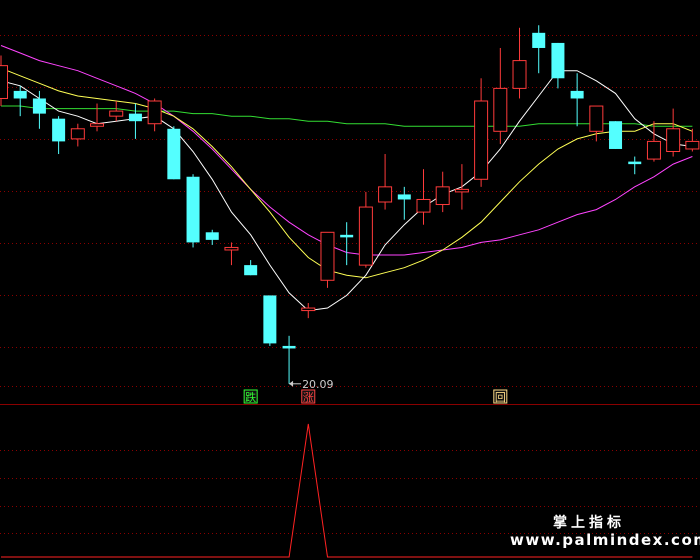 Image resolution: width=700 pixels, height=560 pixels. What do you see at coordinates (589, 522) in the screenshot?
I see `watermark-title: 掌上指标` at bounding box center [589, 522].